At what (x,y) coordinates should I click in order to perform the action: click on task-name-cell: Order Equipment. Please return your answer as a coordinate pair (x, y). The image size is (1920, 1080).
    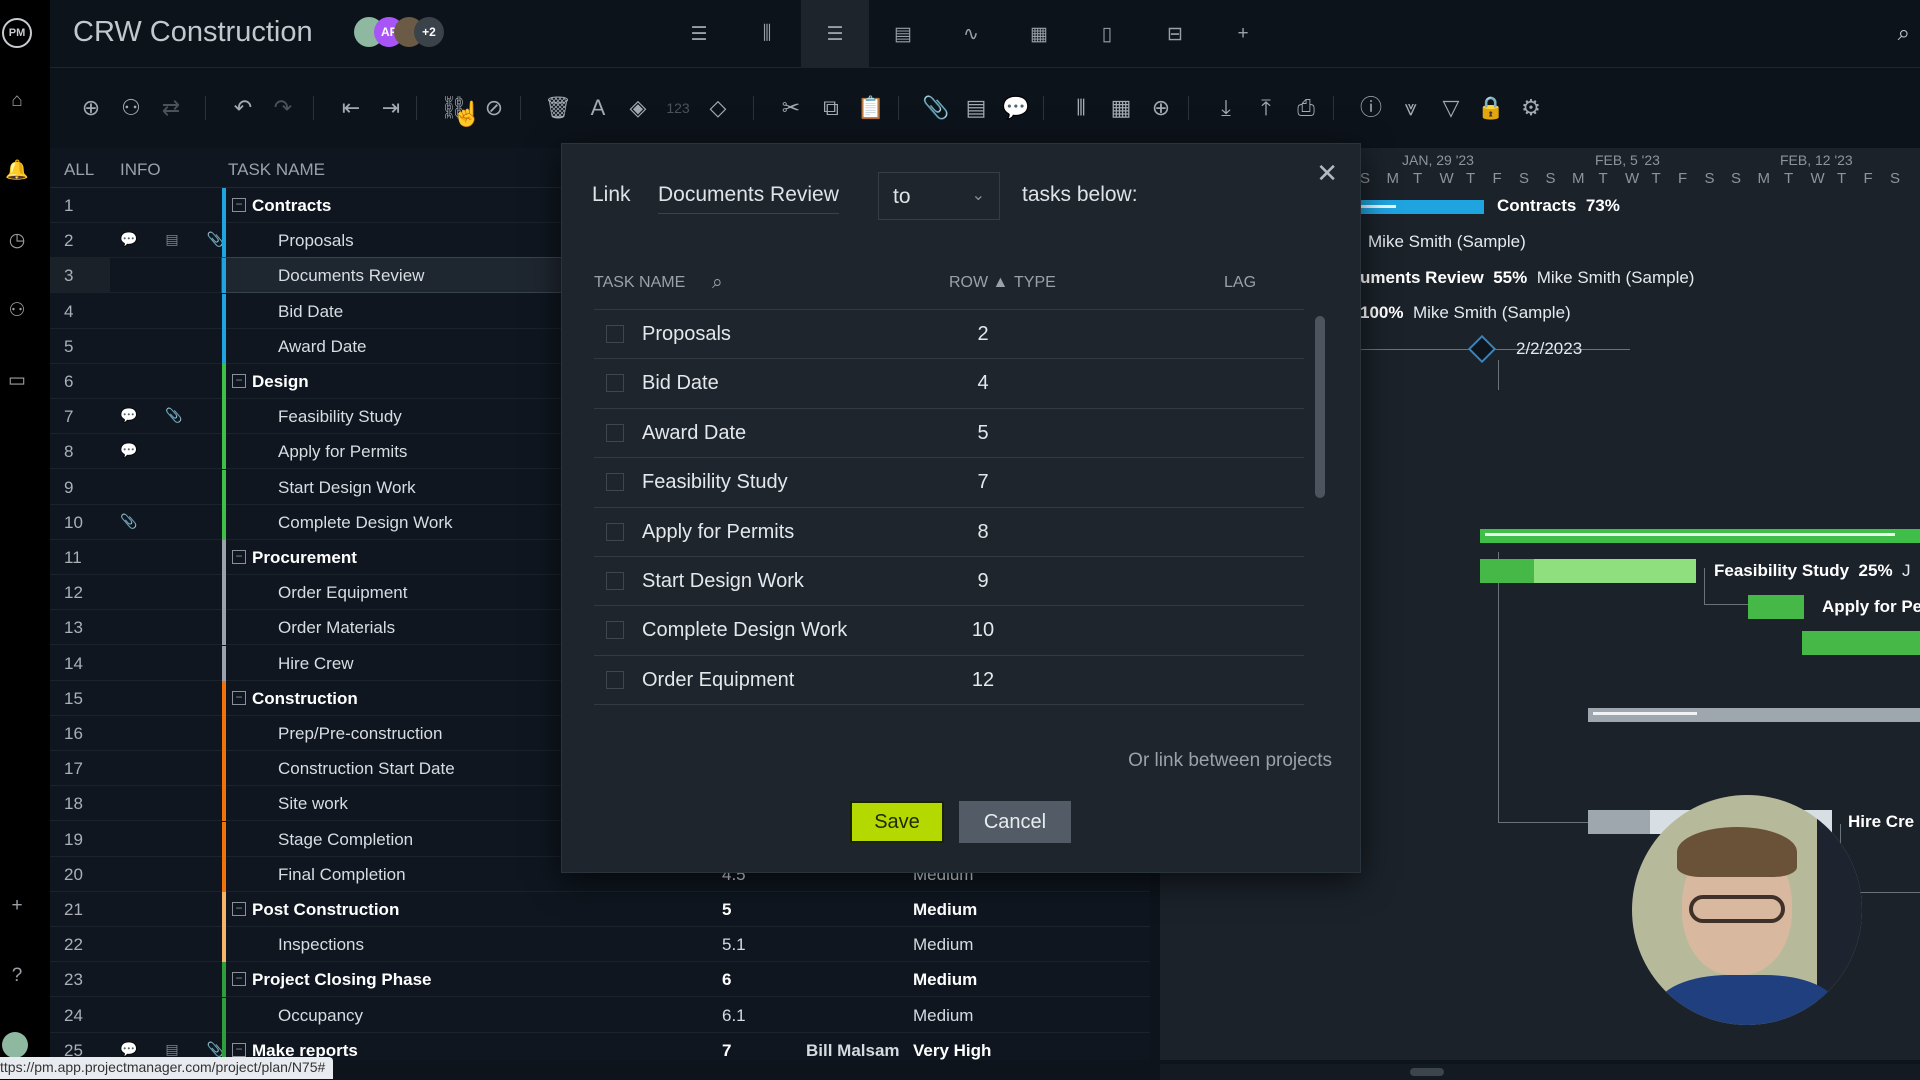
    Looking at the image, I should click on (392, 592).